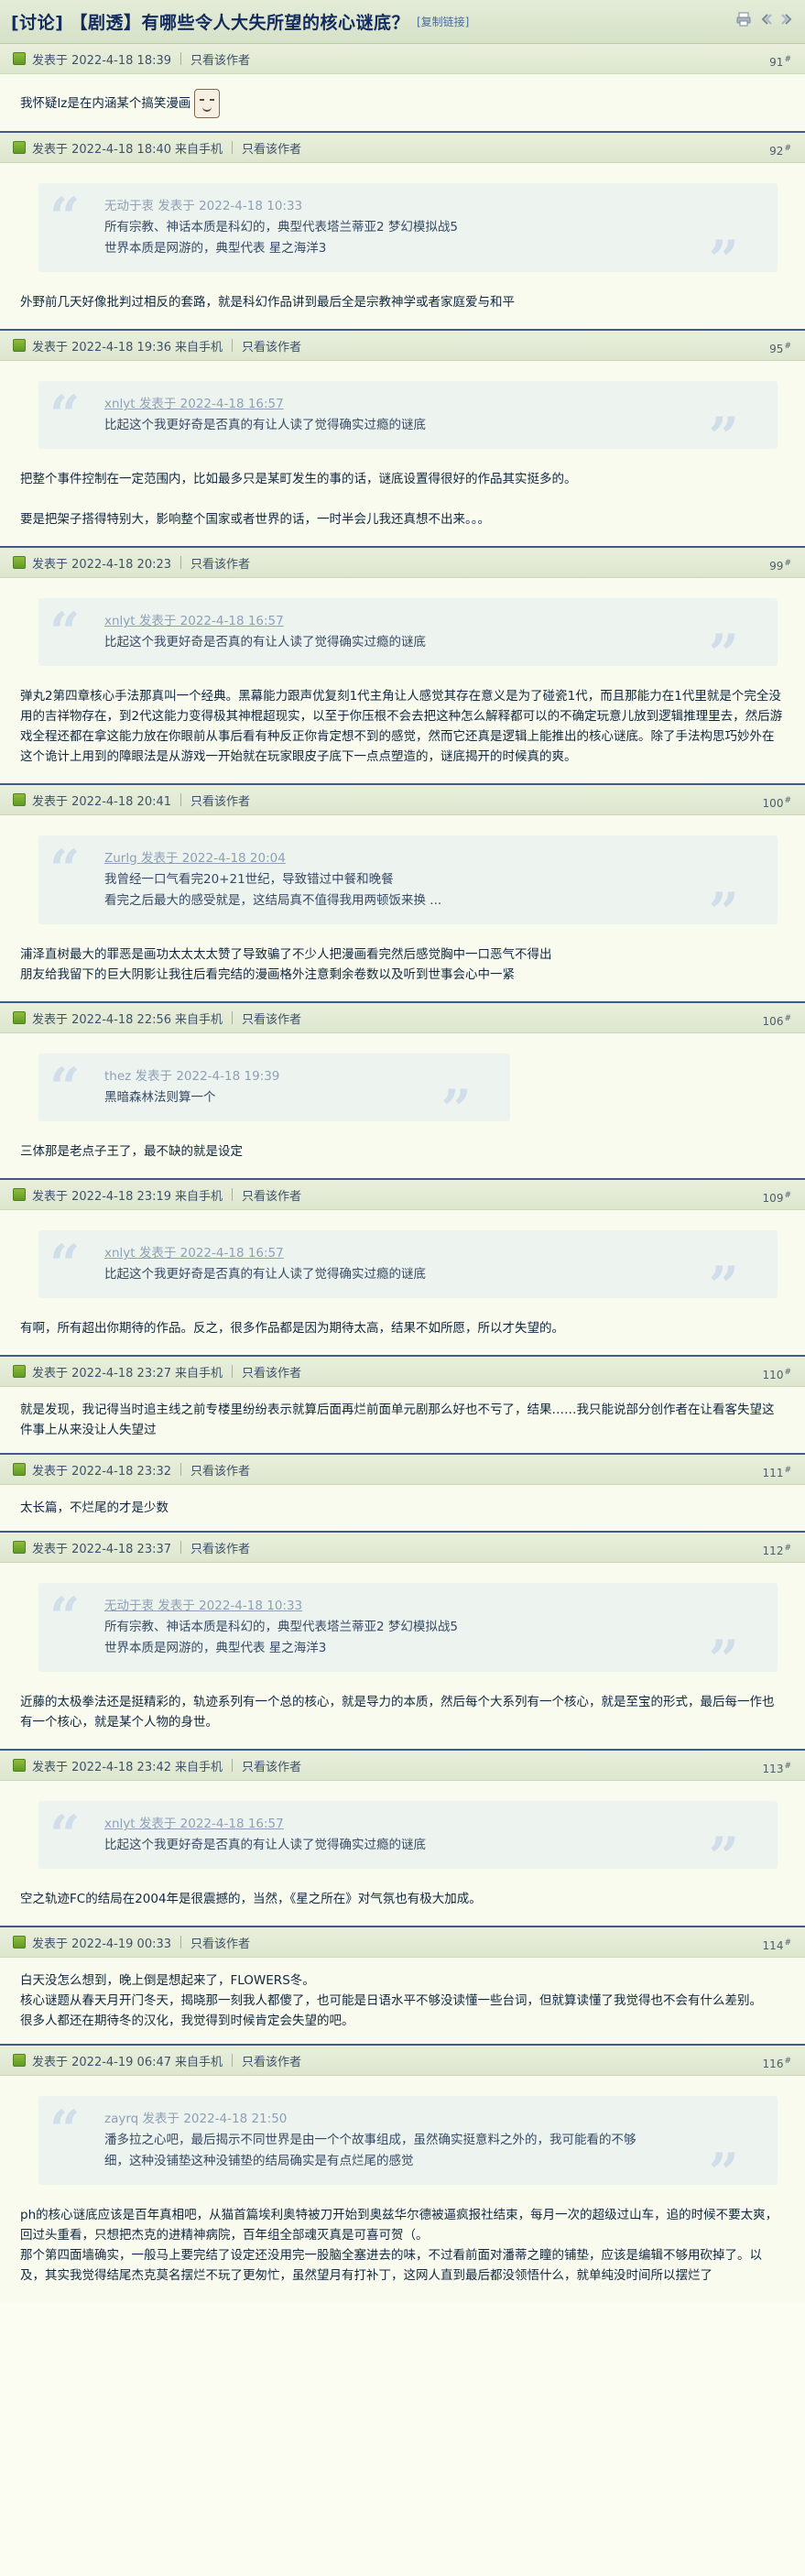  What do you see at coordinates (259, 2161) in the screenshot?
I see `quote-text: 细，这种没铺垫这种没铺垫的结局确实是有点烂尾的感觉` at bounding box center [259, 2161].